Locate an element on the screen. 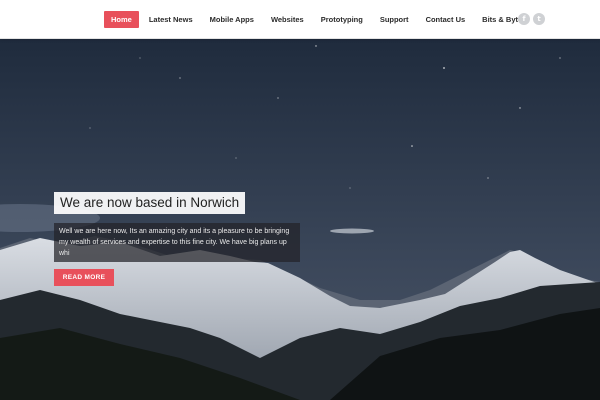 The image size is (600, 400). social-links: f t is located at coordinates (533, 19).